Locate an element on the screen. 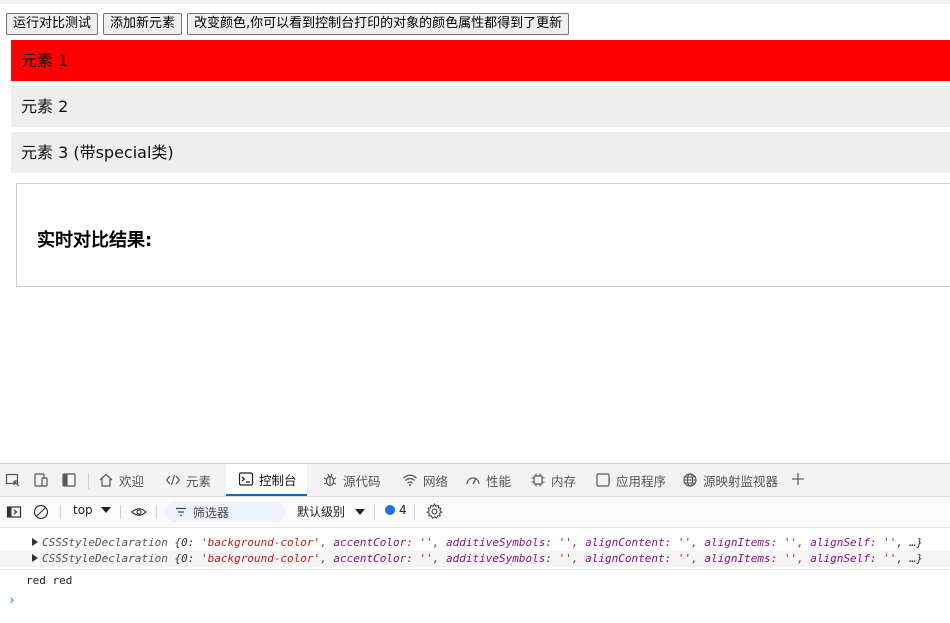 The image size is (950, 623). tab-application: 应用程序 is located at coordinates (630, 480).